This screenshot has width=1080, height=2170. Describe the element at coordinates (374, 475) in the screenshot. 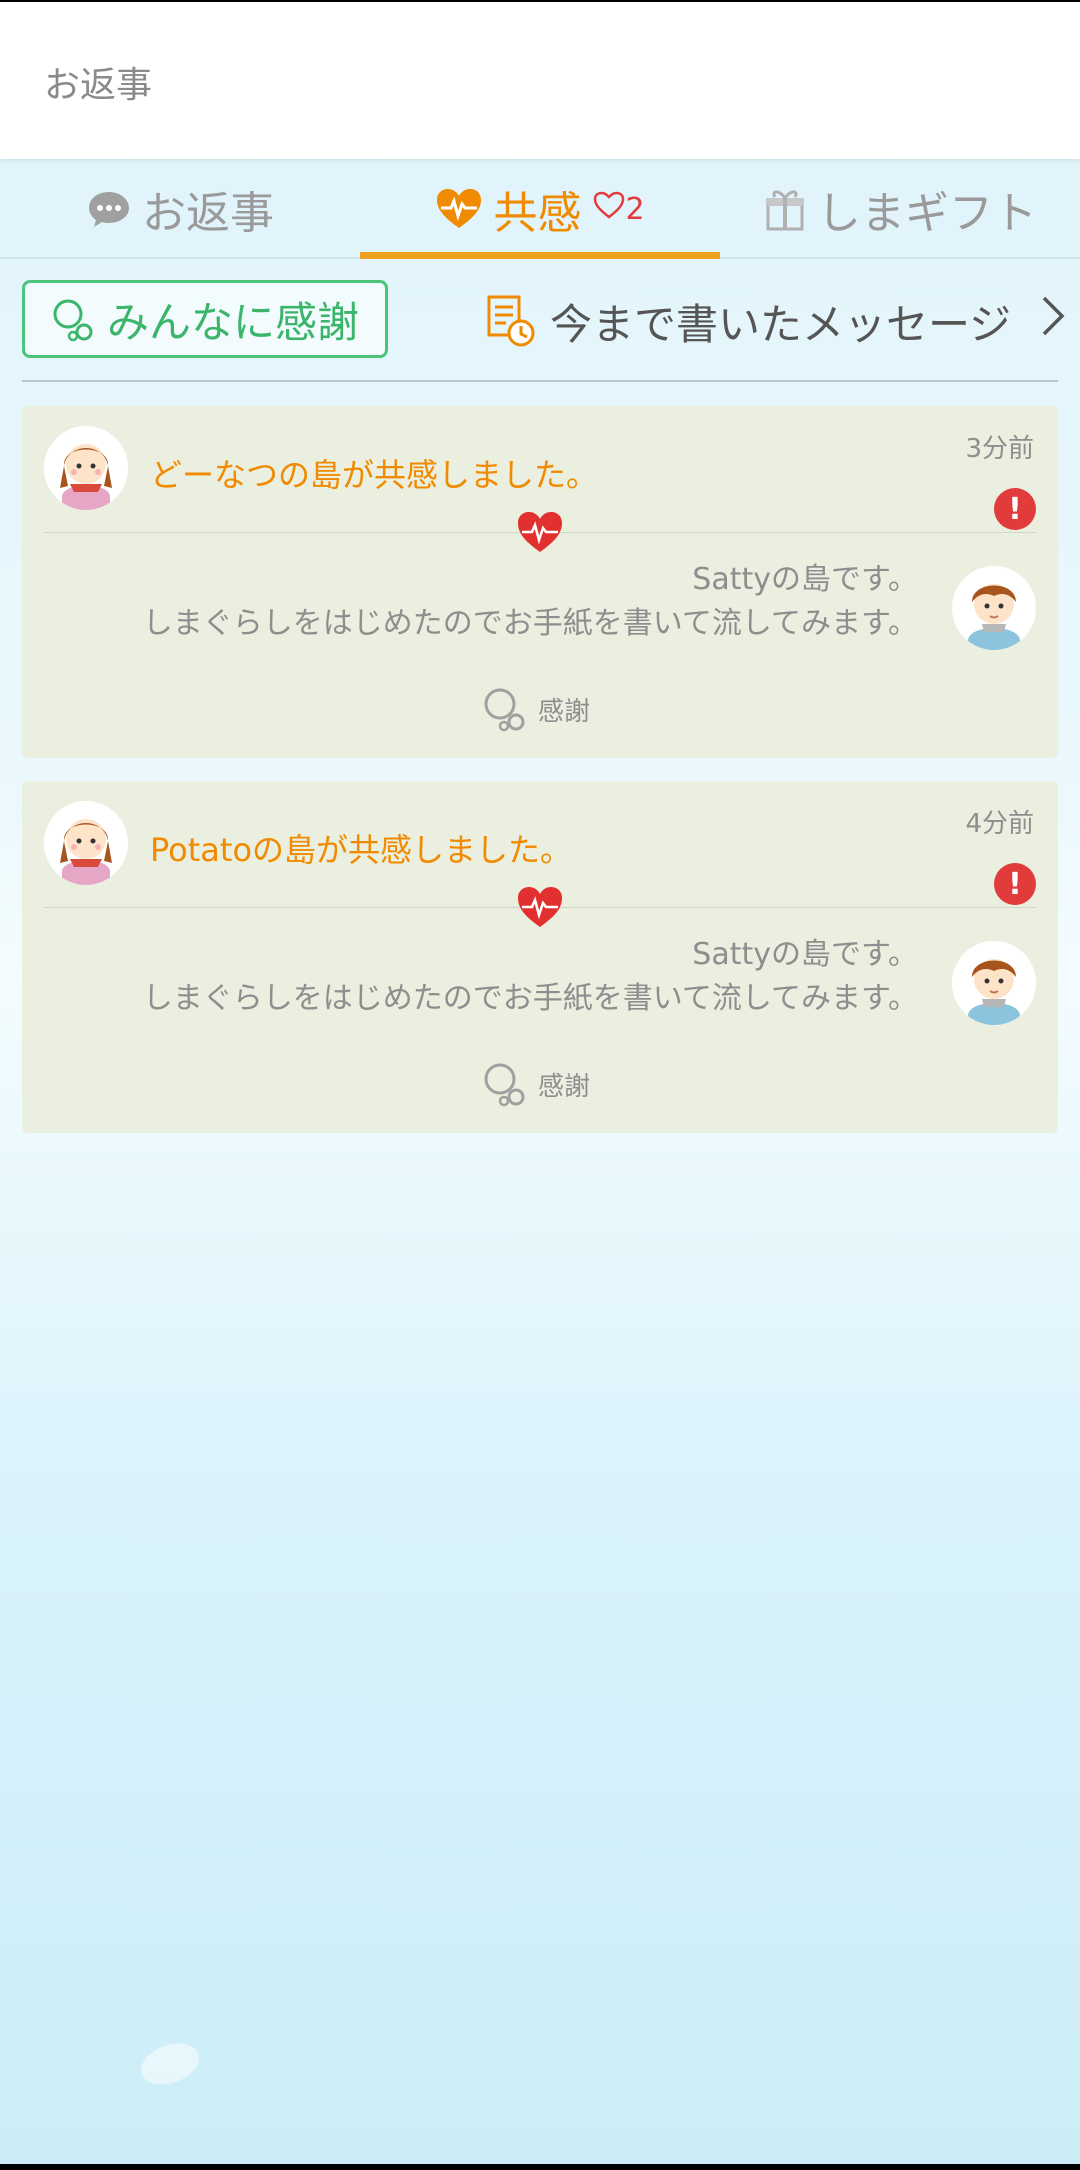

I see `sender-text: どーなつの島が共感しました。` at that location.